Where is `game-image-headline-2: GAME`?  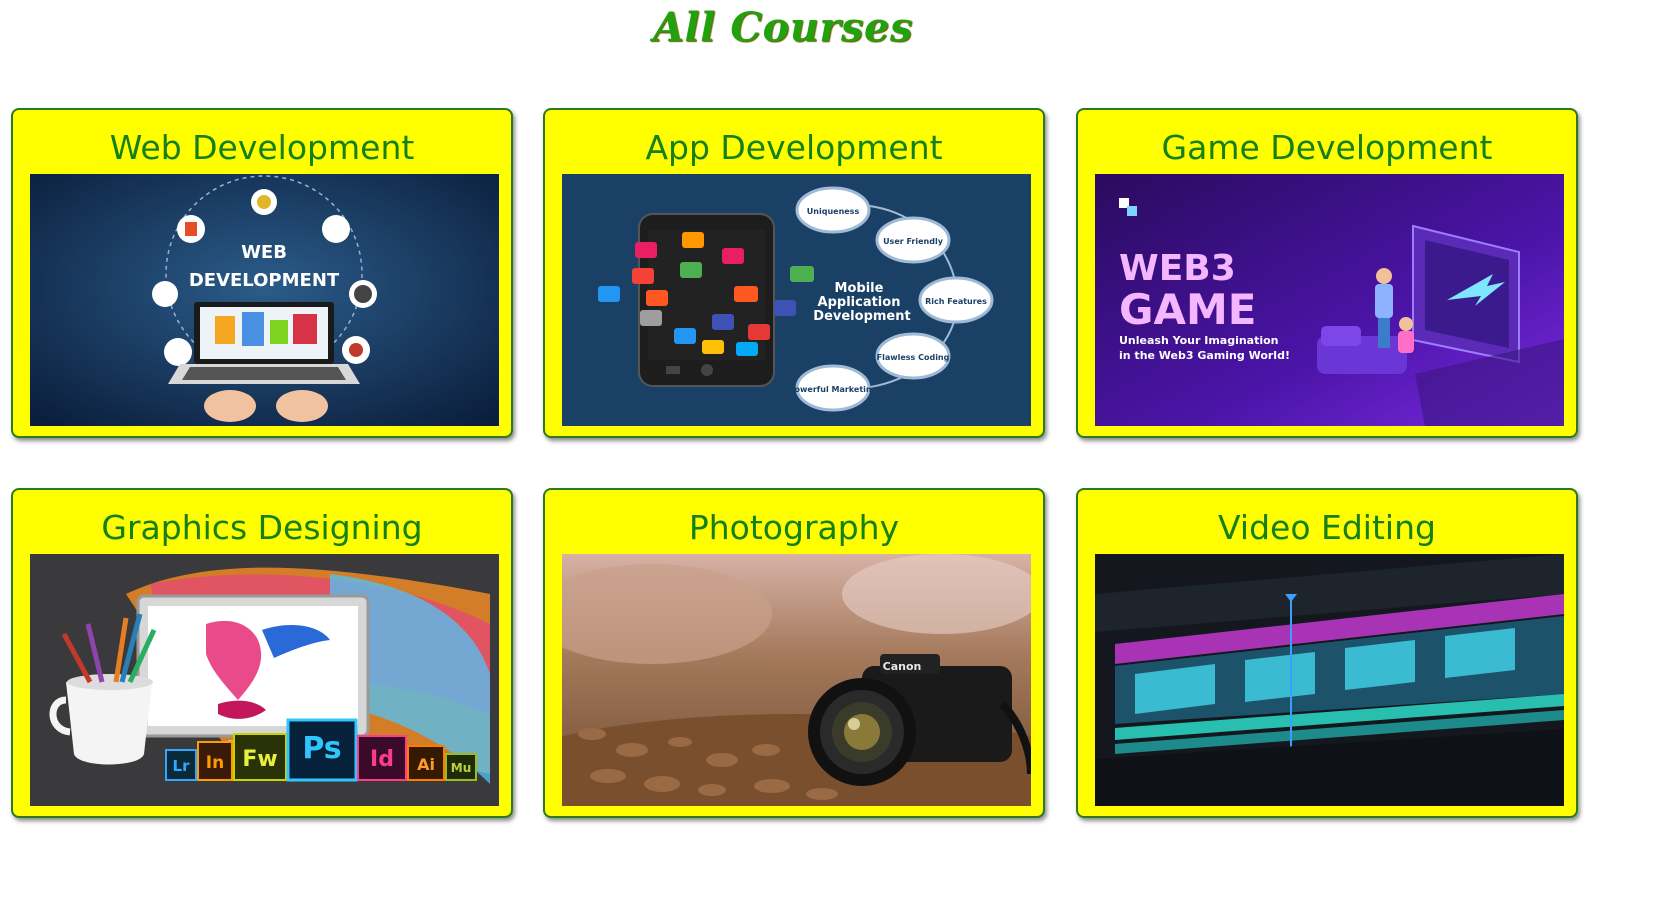
game-image-headline-2: GAME is located at coordinates (1187, 309).